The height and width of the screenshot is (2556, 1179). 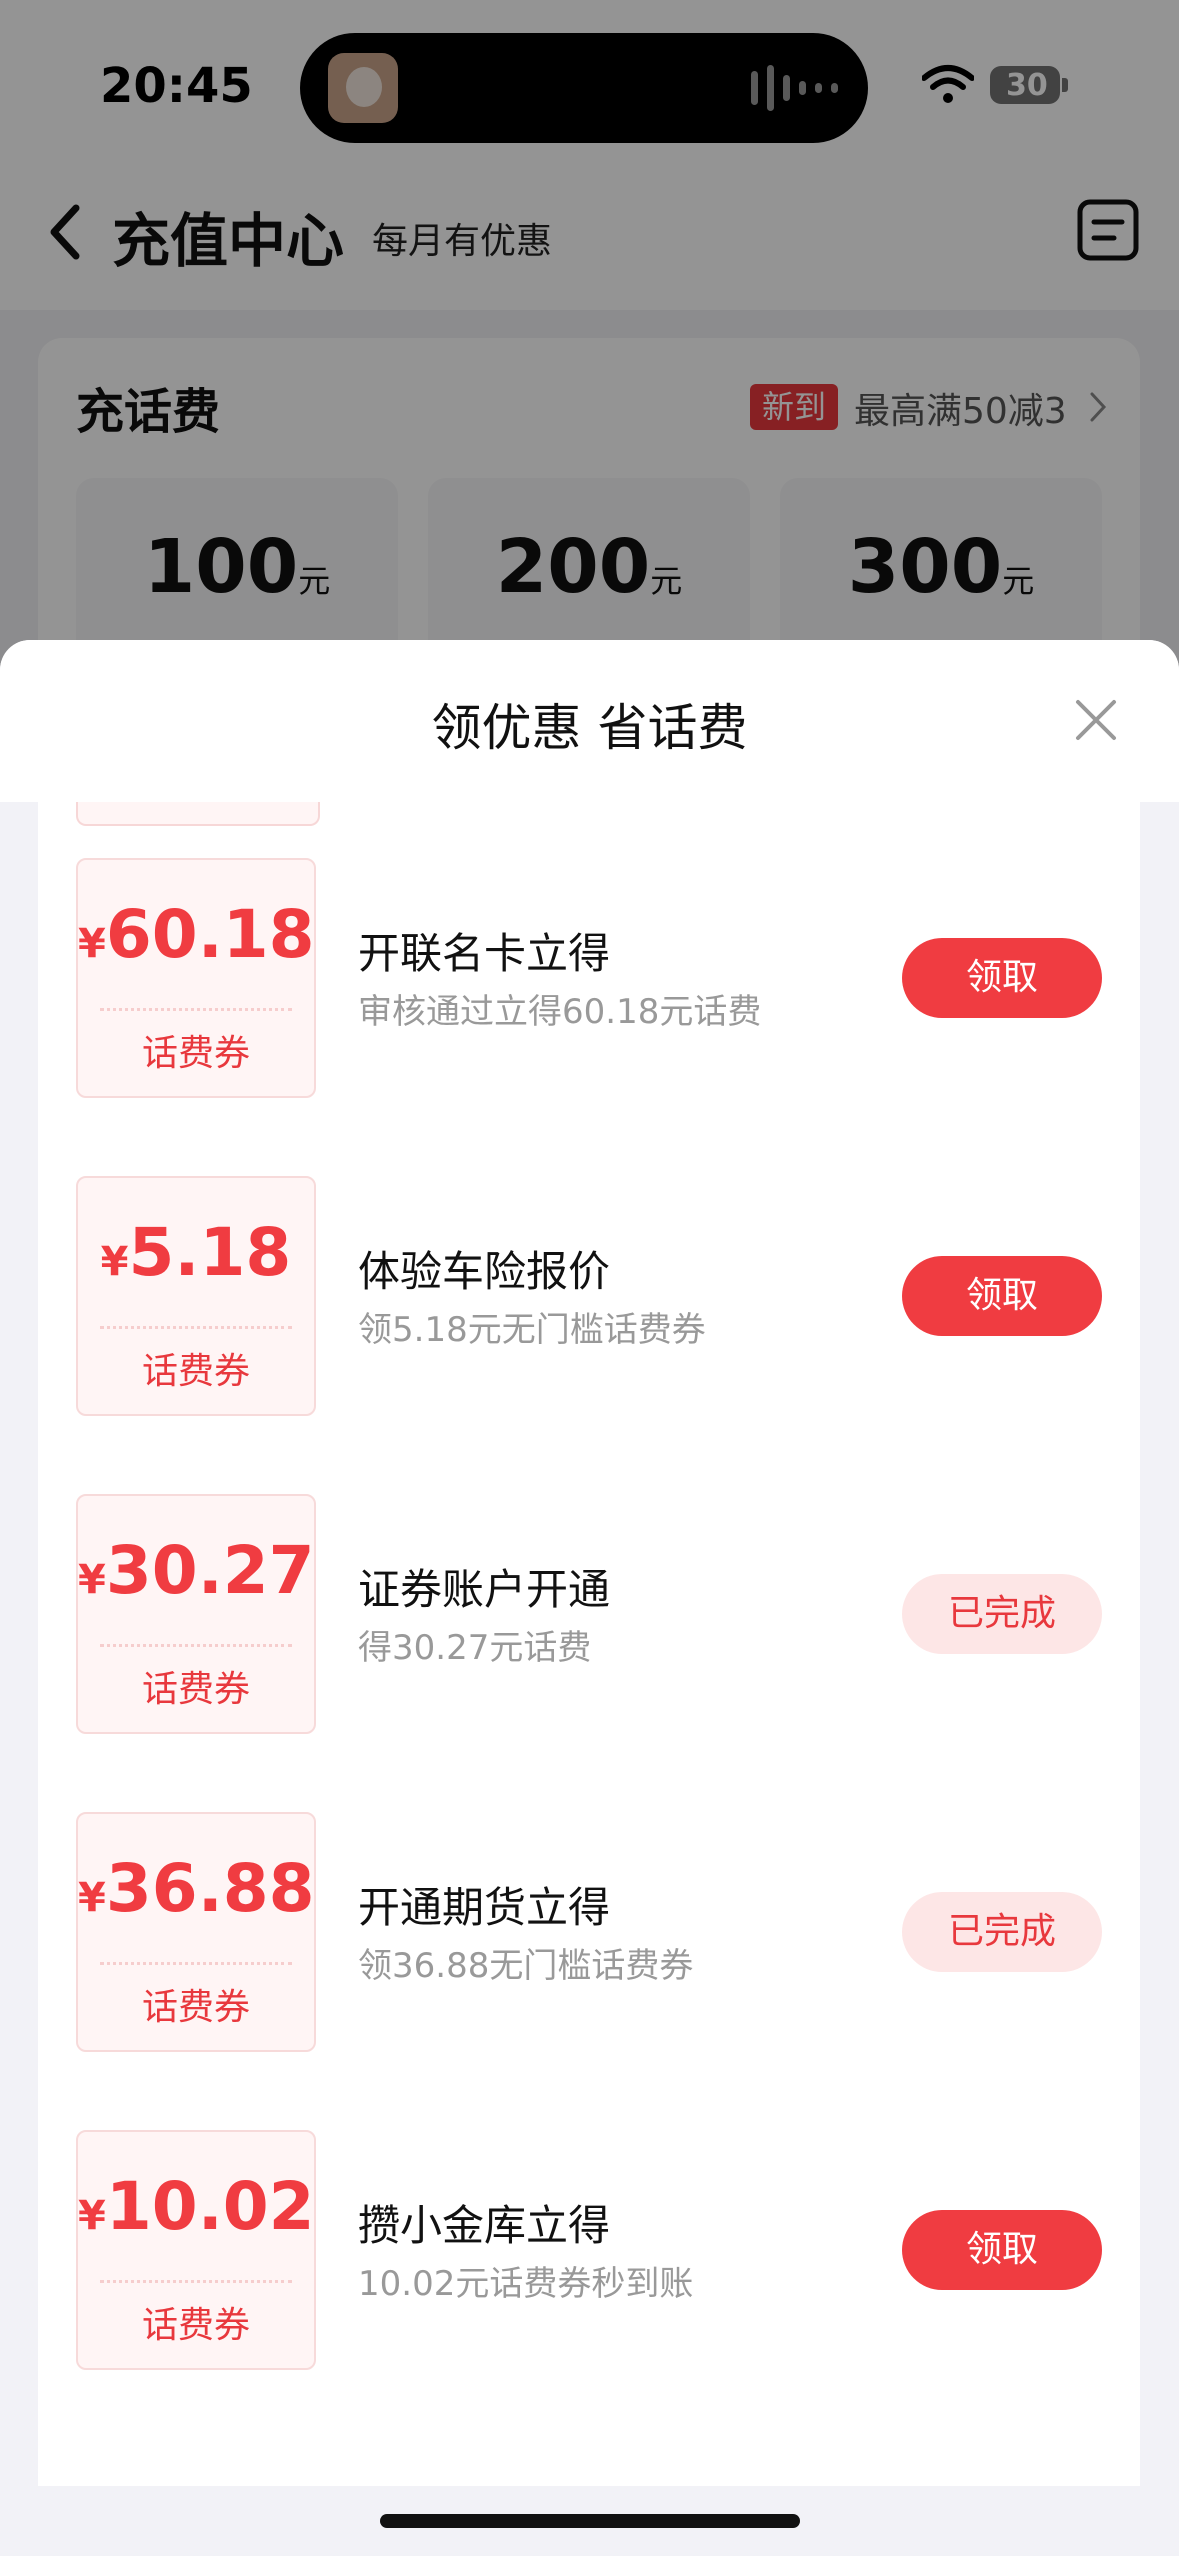 What do you see at coordinates (210, 934) in the screenshot?
I see `coupon-amount: 60.18` at bounding box center [210, 934].